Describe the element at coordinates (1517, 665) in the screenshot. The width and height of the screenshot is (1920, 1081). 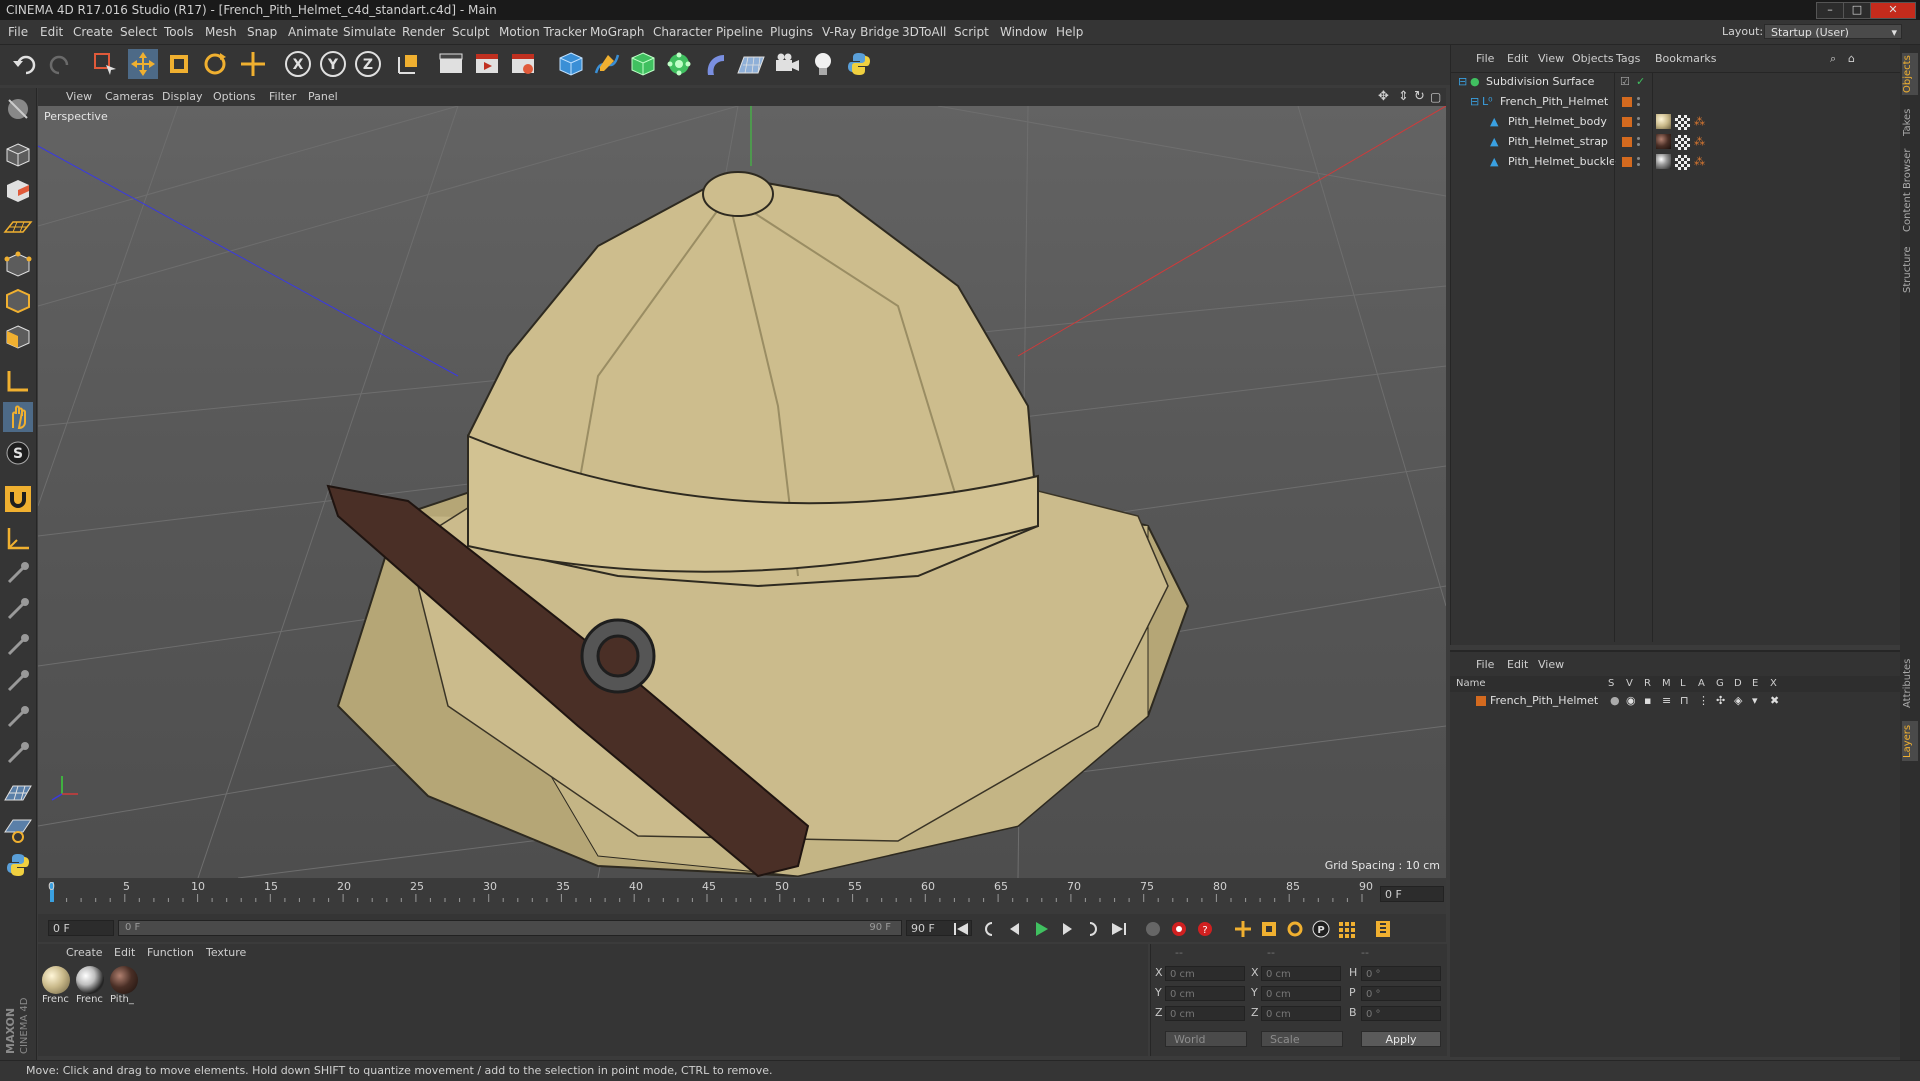
I see `lm-menu-edit: Edit` at that location.